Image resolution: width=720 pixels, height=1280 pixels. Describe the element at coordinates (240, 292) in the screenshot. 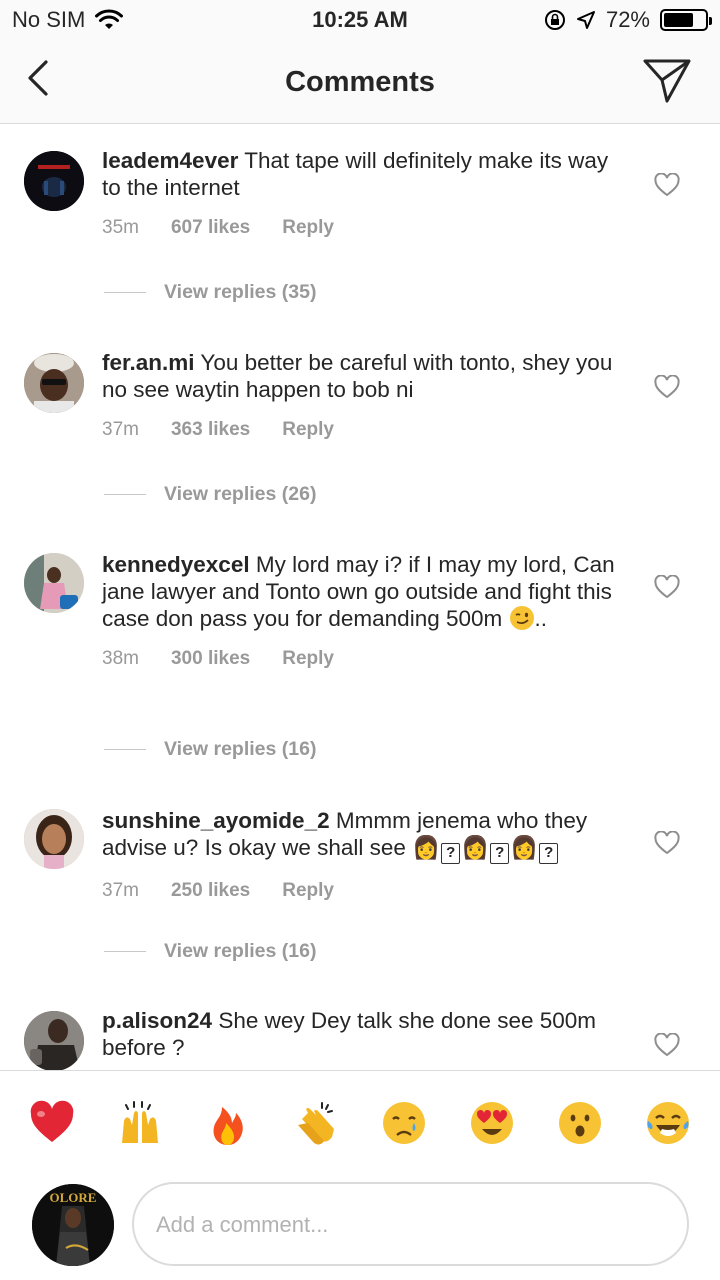

I see `view-replies-label: View replies (35)` at that location.